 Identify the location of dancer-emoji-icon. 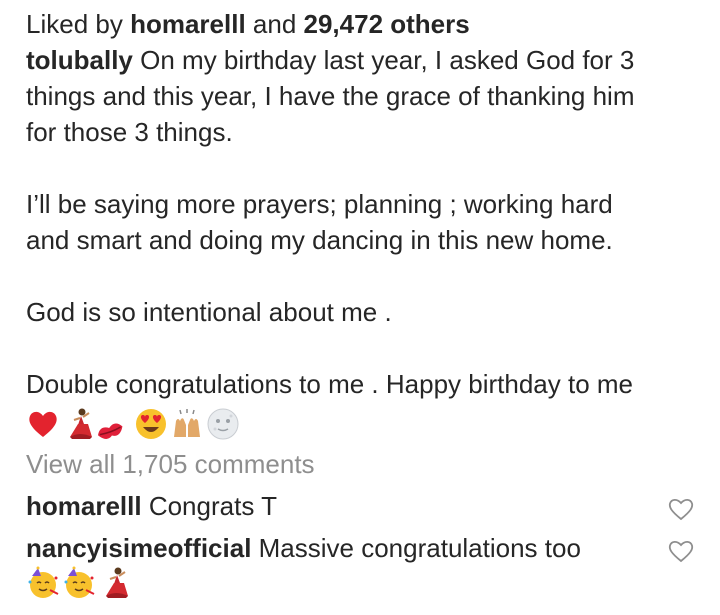
(115, 583).